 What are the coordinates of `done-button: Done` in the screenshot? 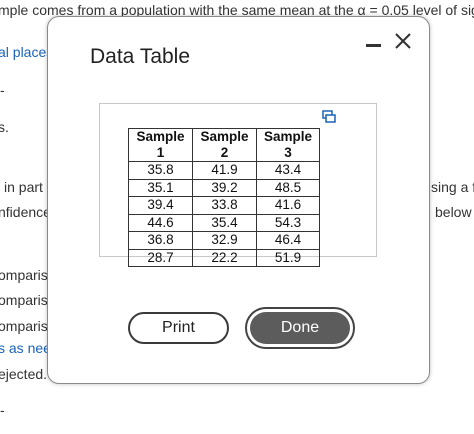 It's located at (300, 328).